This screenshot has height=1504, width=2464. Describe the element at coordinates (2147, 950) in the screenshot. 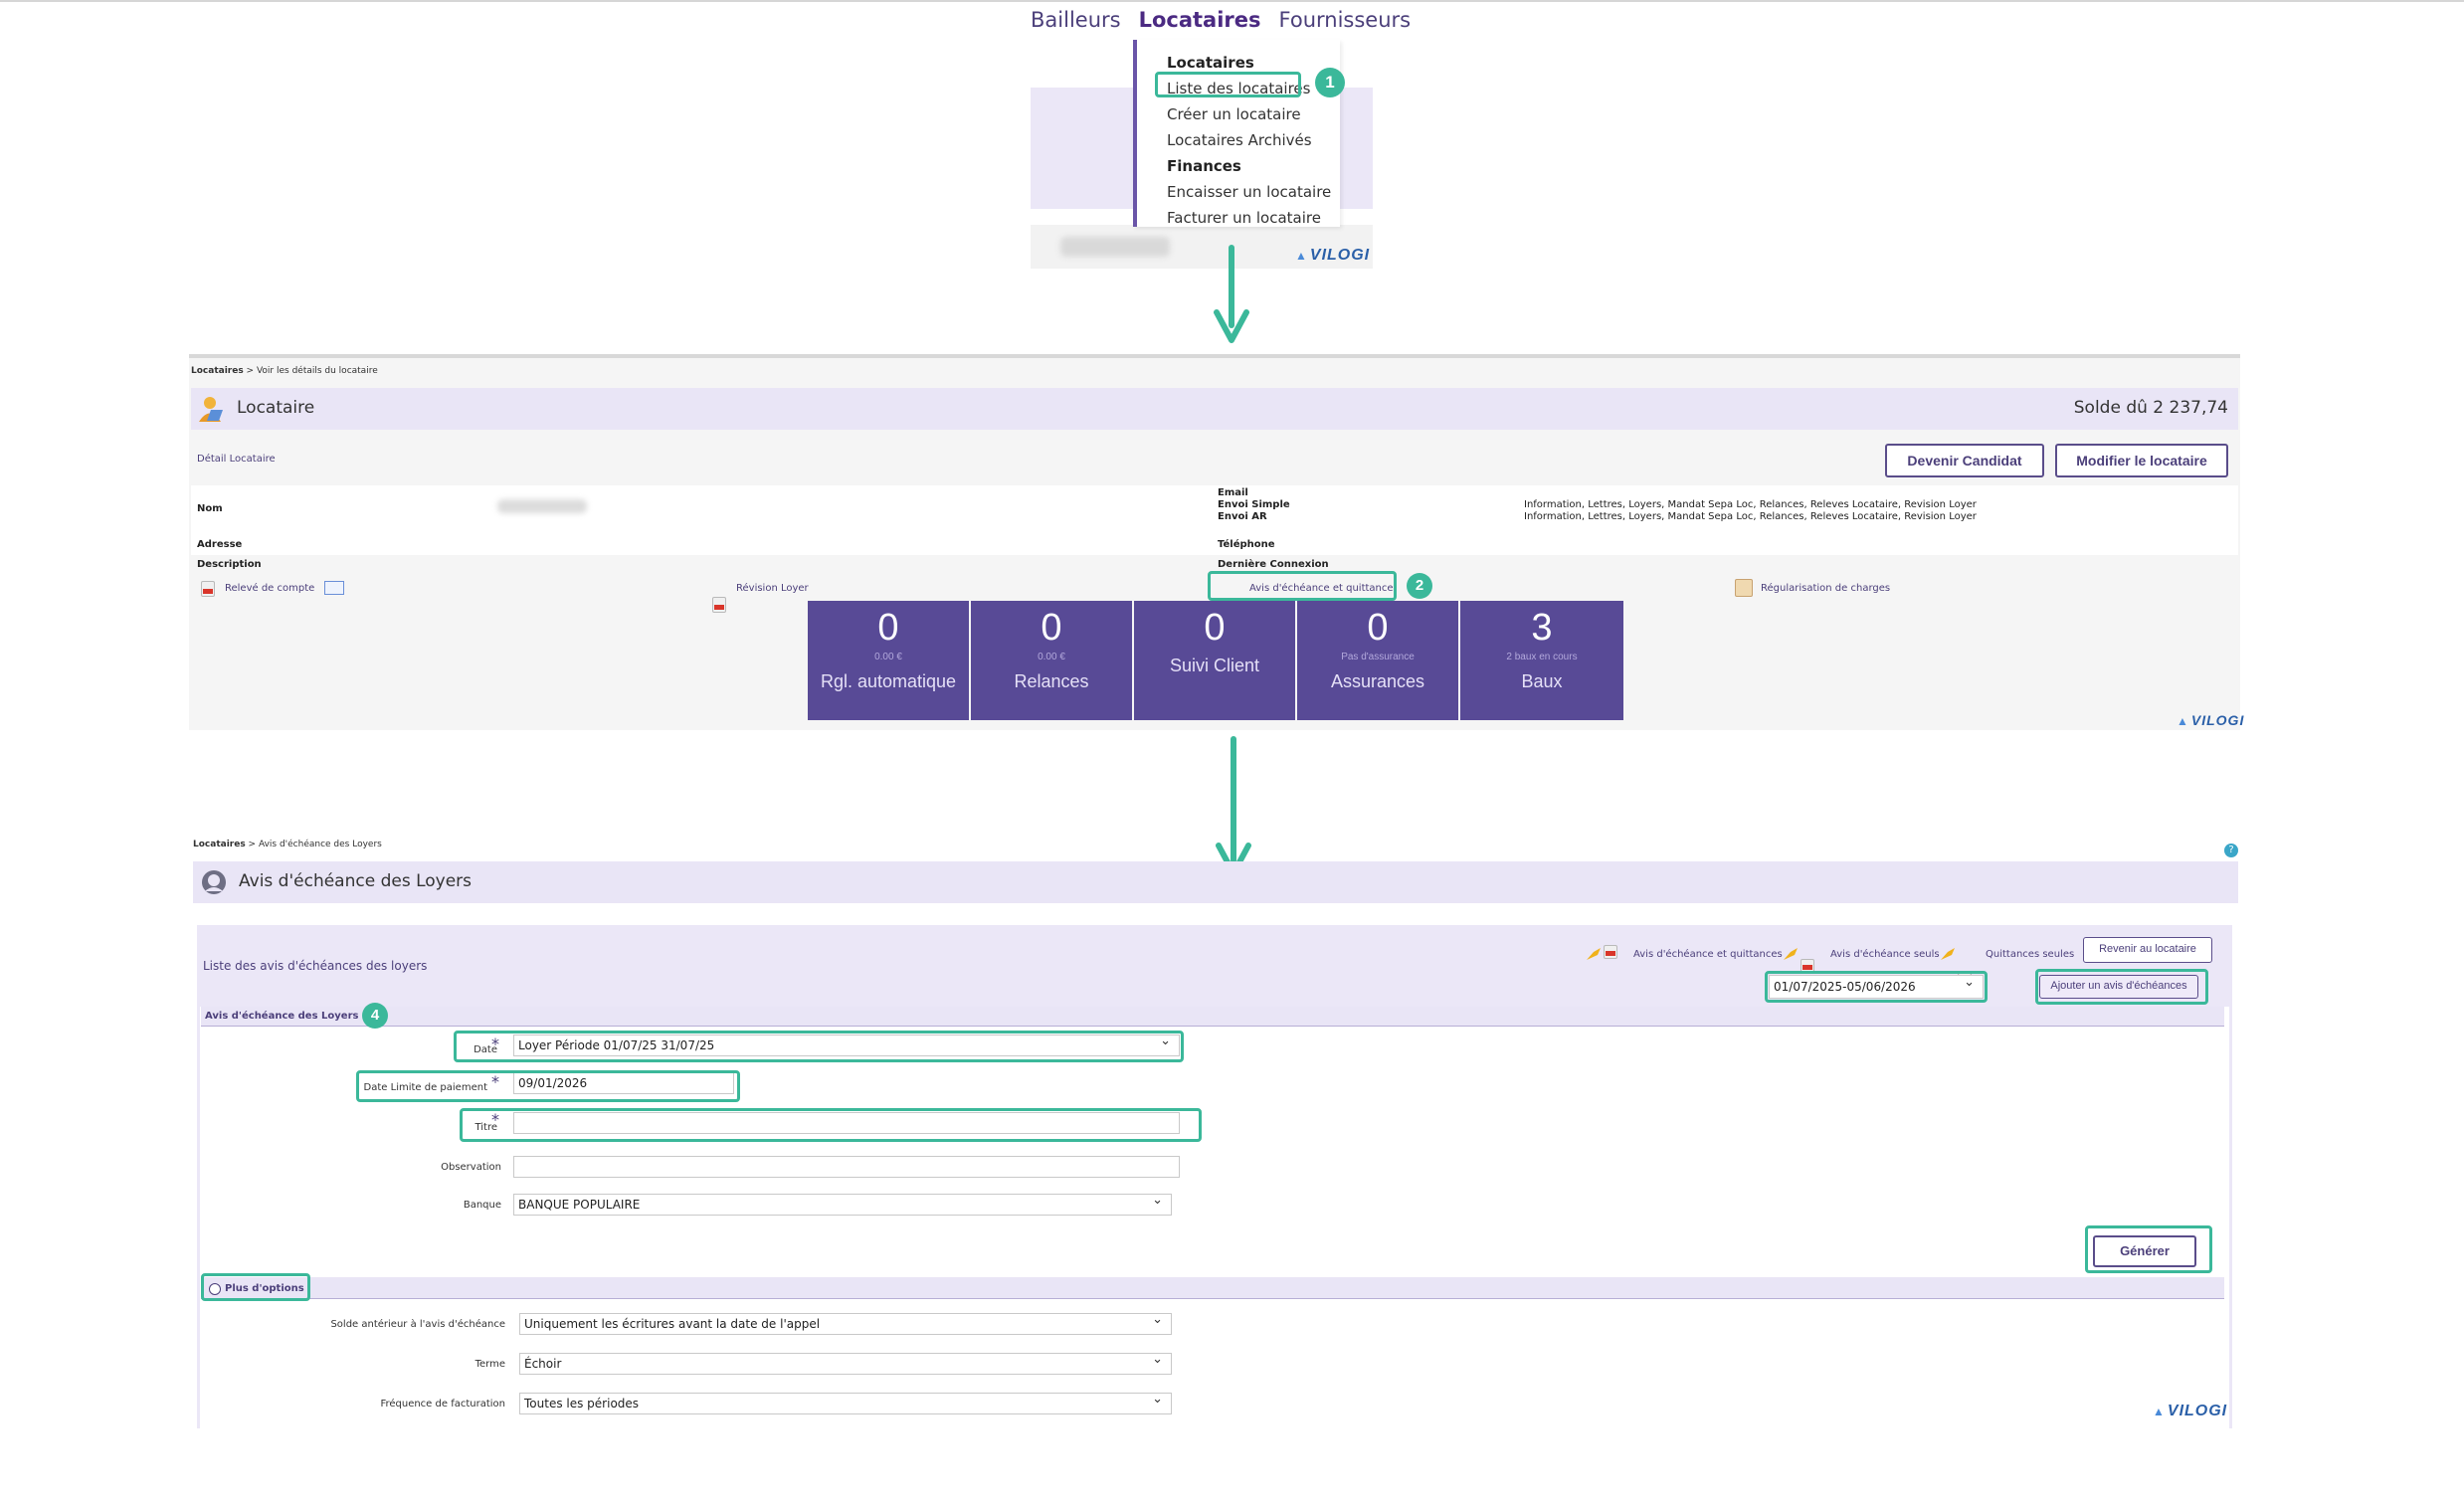

I see `revenir-locataire-button: Revenir au locataire` at that location.